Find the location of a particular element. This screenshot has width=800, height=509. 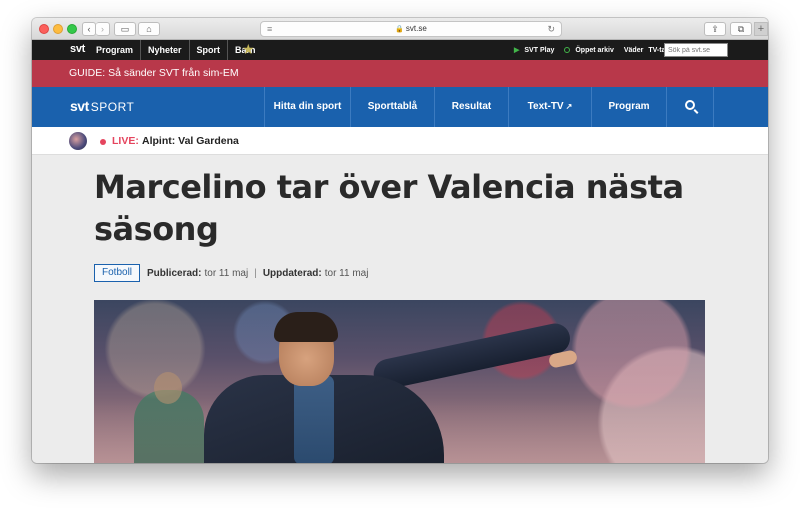

new-tab-icon: + is located at coordinates (761, 29).